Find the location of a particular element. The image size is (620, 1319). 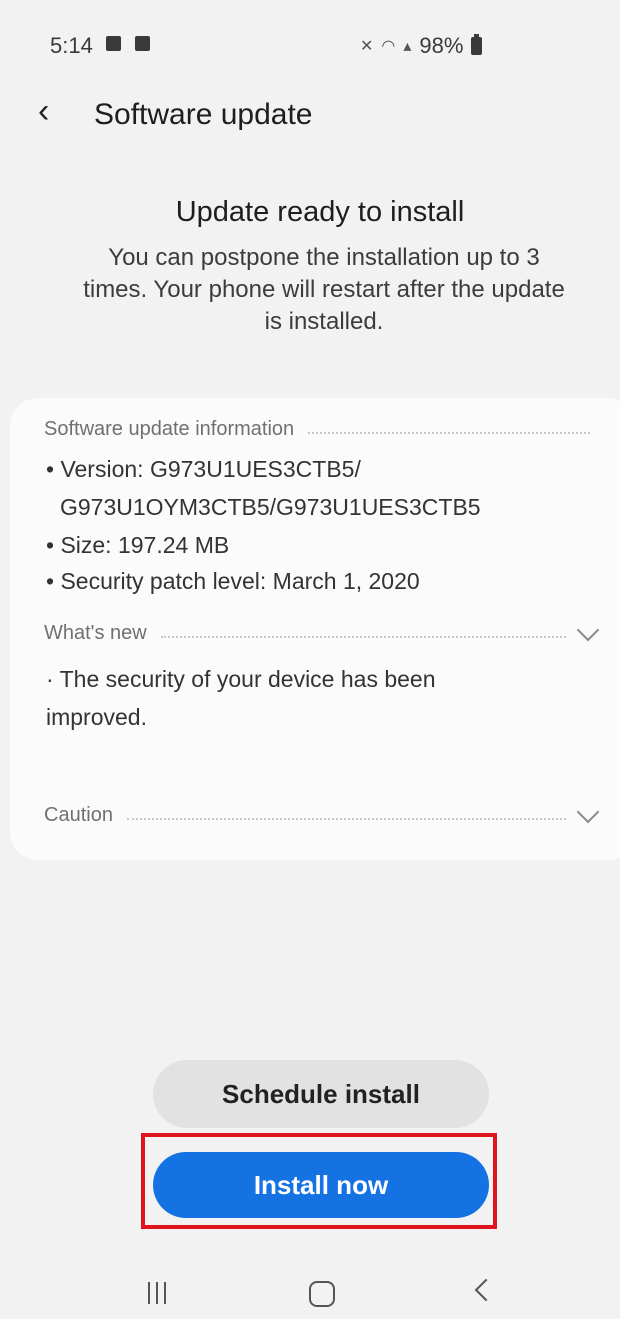

battery-percent: 98% is located at coordinates (441, 45).